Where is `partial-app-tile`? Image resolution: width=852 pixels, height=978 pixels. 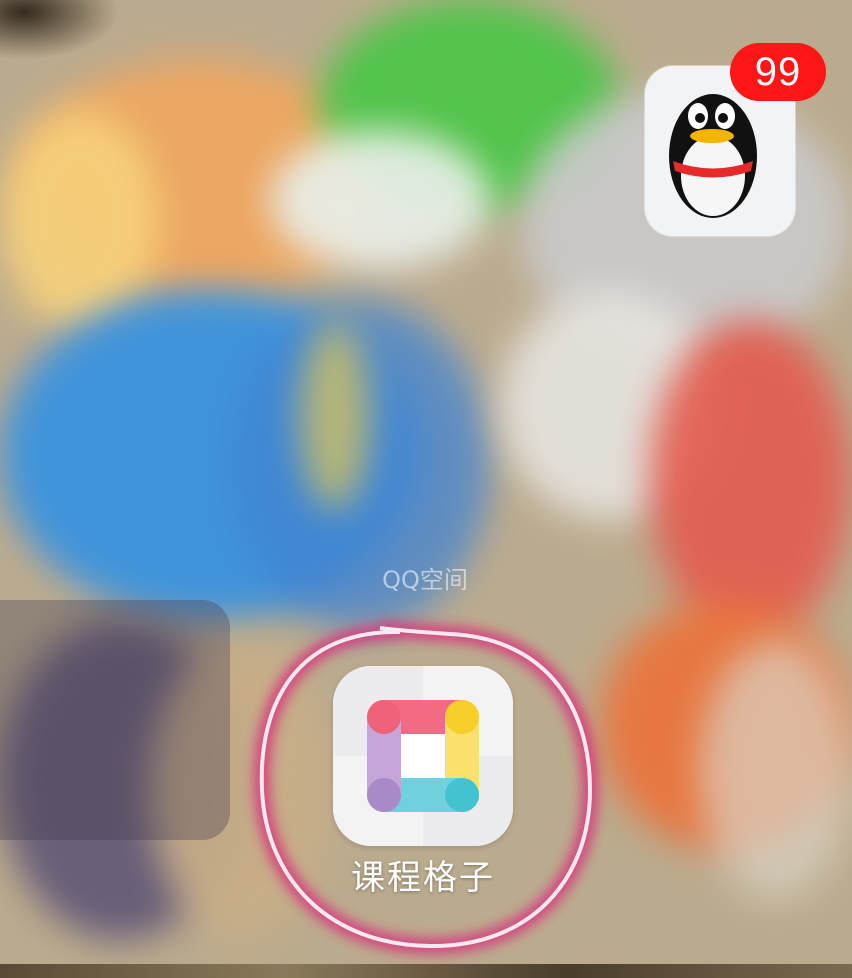
partial-app-tile is located at coordinates (115, 720).